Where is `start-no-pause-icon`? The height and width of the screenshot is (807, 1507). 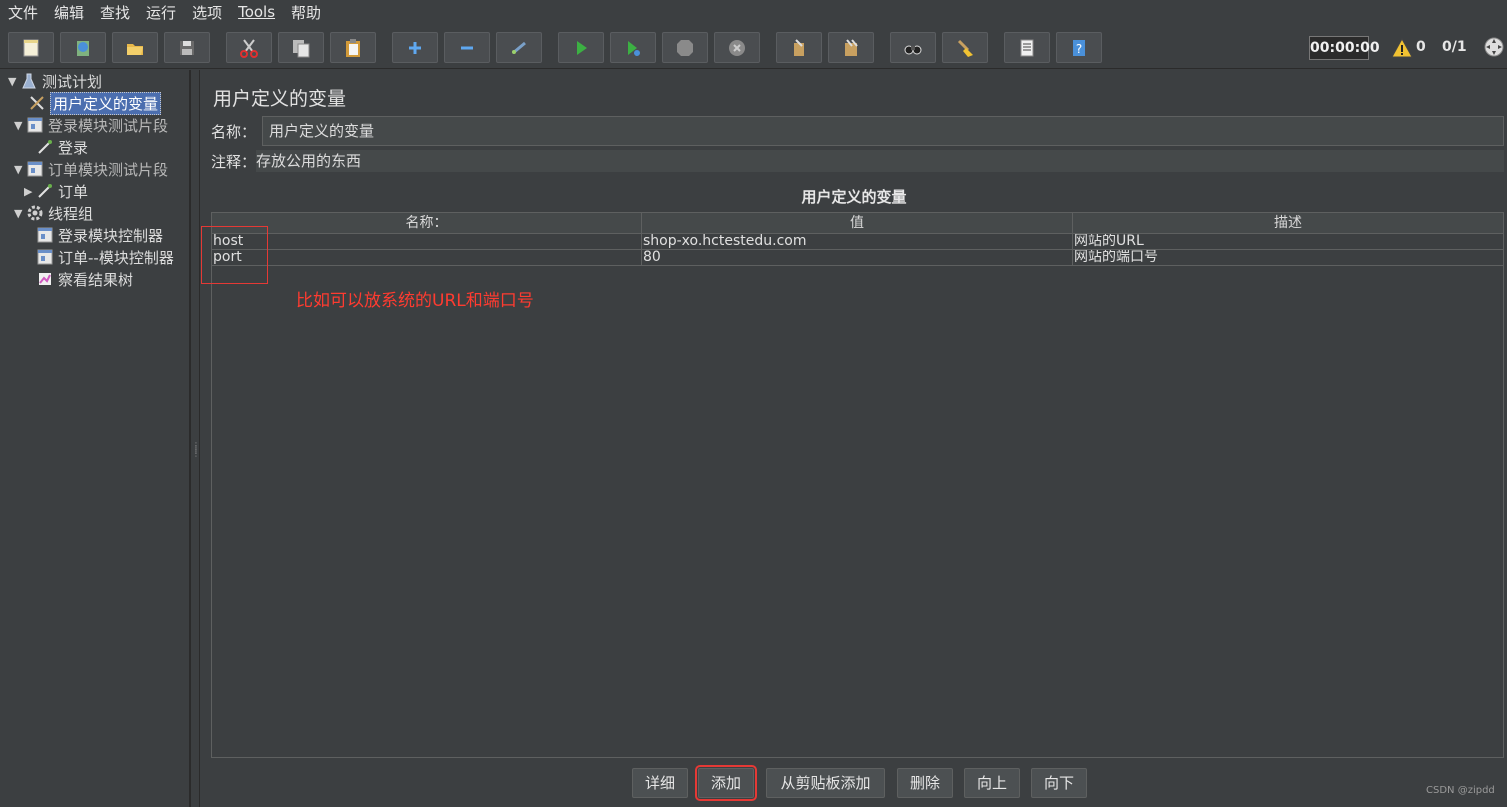 start-no-pause-icon is located at coordinates (634, 48).